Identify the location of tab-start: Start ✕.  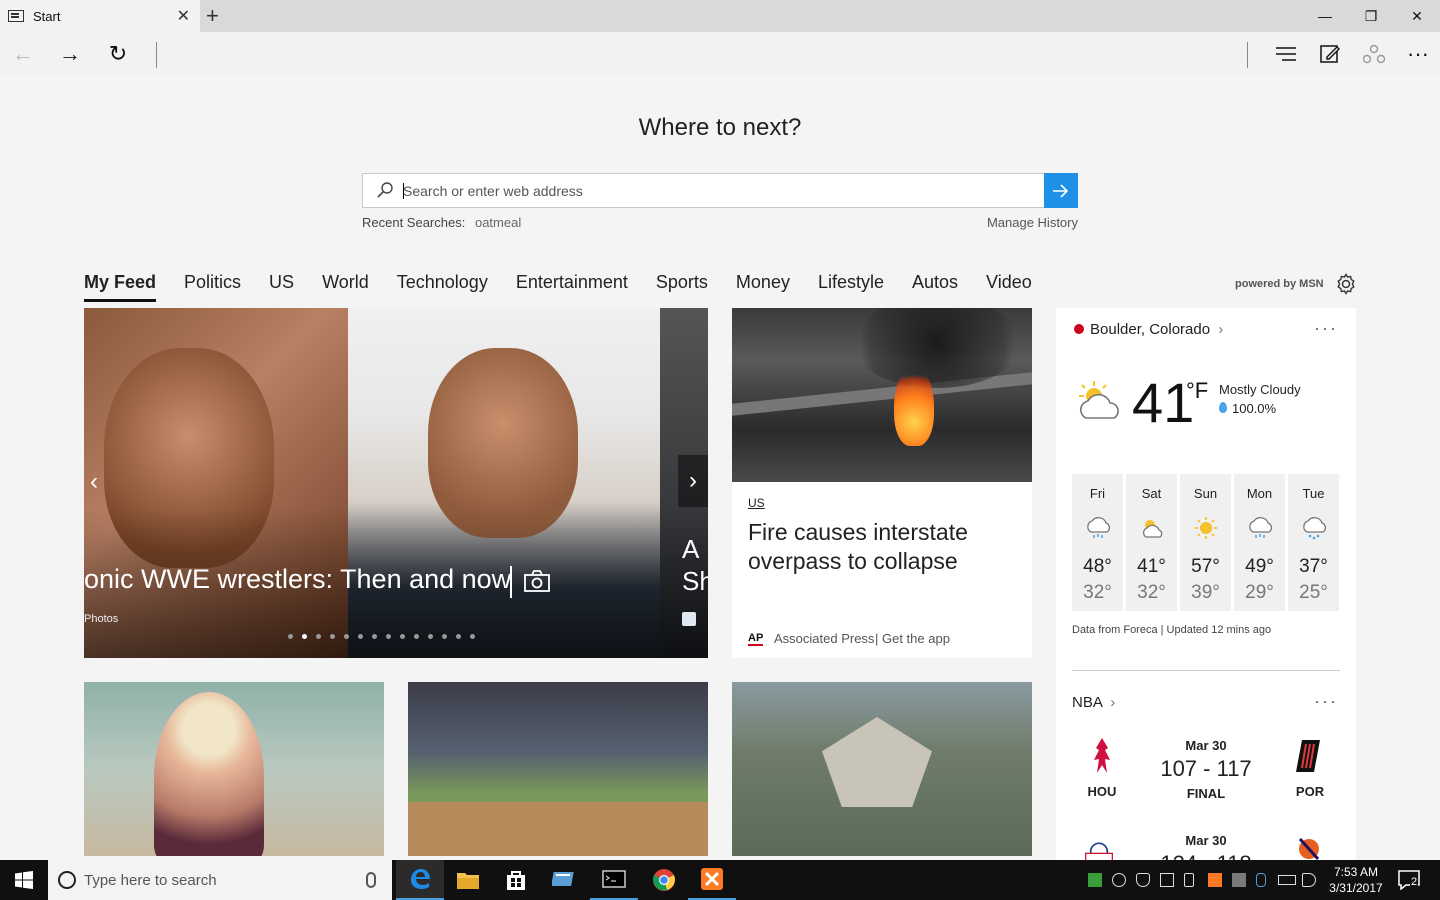
(100, 16).